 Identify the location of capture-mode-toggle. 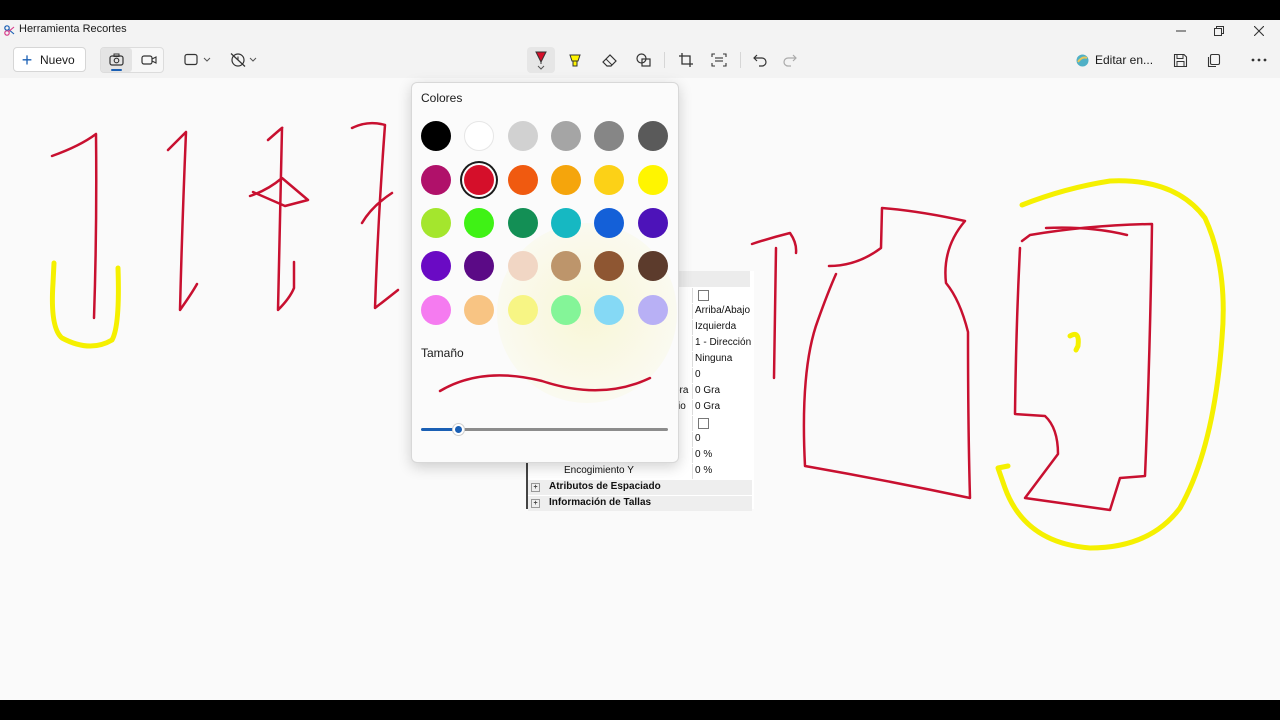
(132, 60).